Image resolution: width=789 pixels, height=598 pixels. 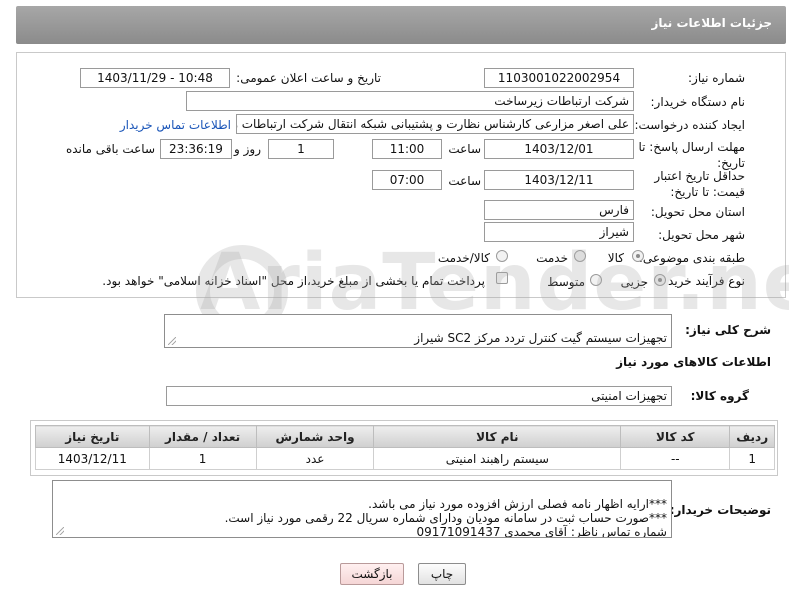 What do you see at coordinates (559, 232) in the screenshot?
I see `city-field: شیراز` at bounding box center [559, 232].